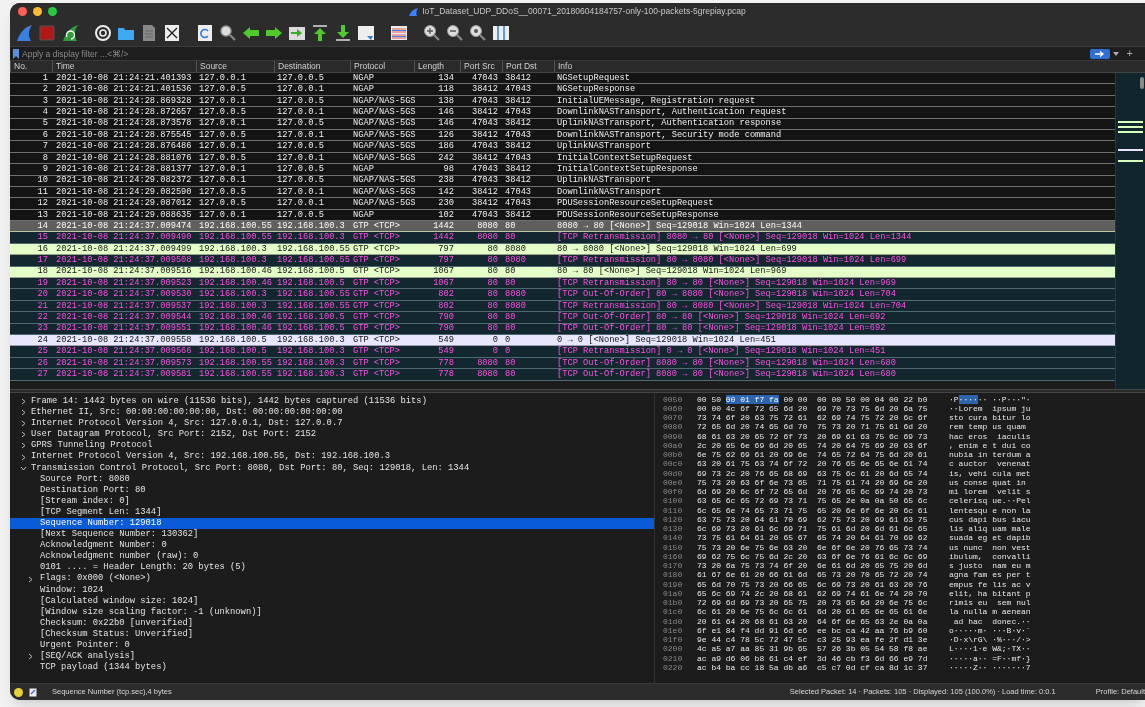  What do you see at coordinates (990, 445) in the screenshot?
I see `ascii-text: , enim e t dui co` at bounding box center [990, 445].